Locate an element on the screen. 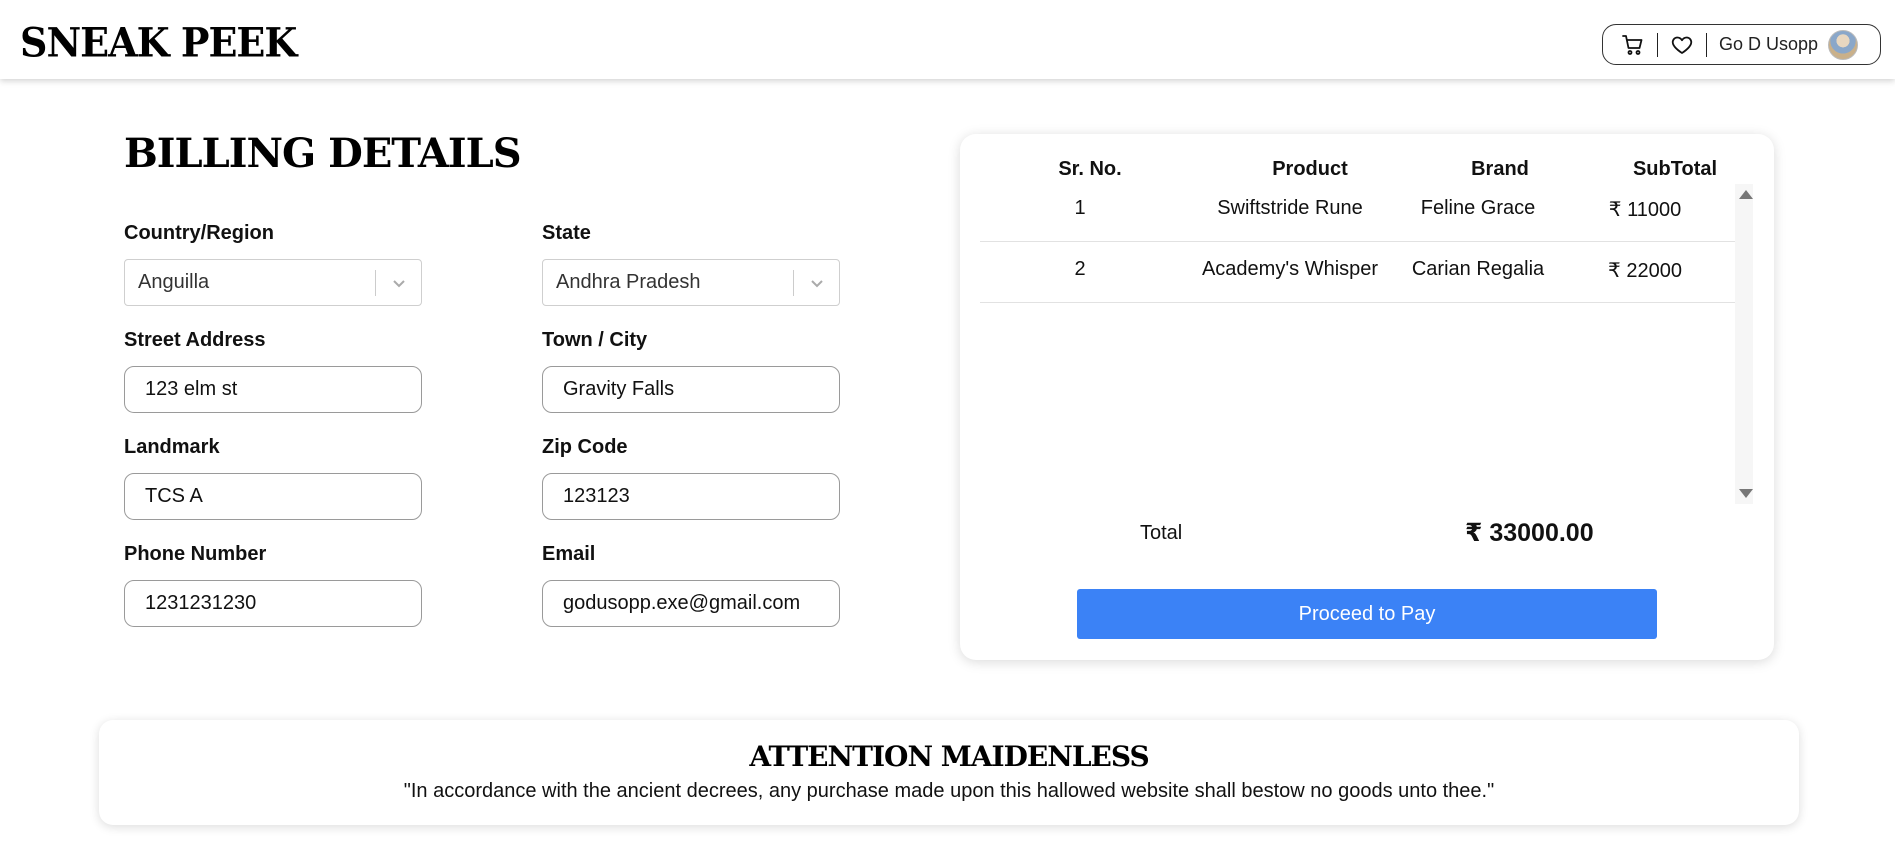 The height and width of the screenshot is (865, 1895). cell-brand: Carian Regalia is located at coordinates (1478, 269).